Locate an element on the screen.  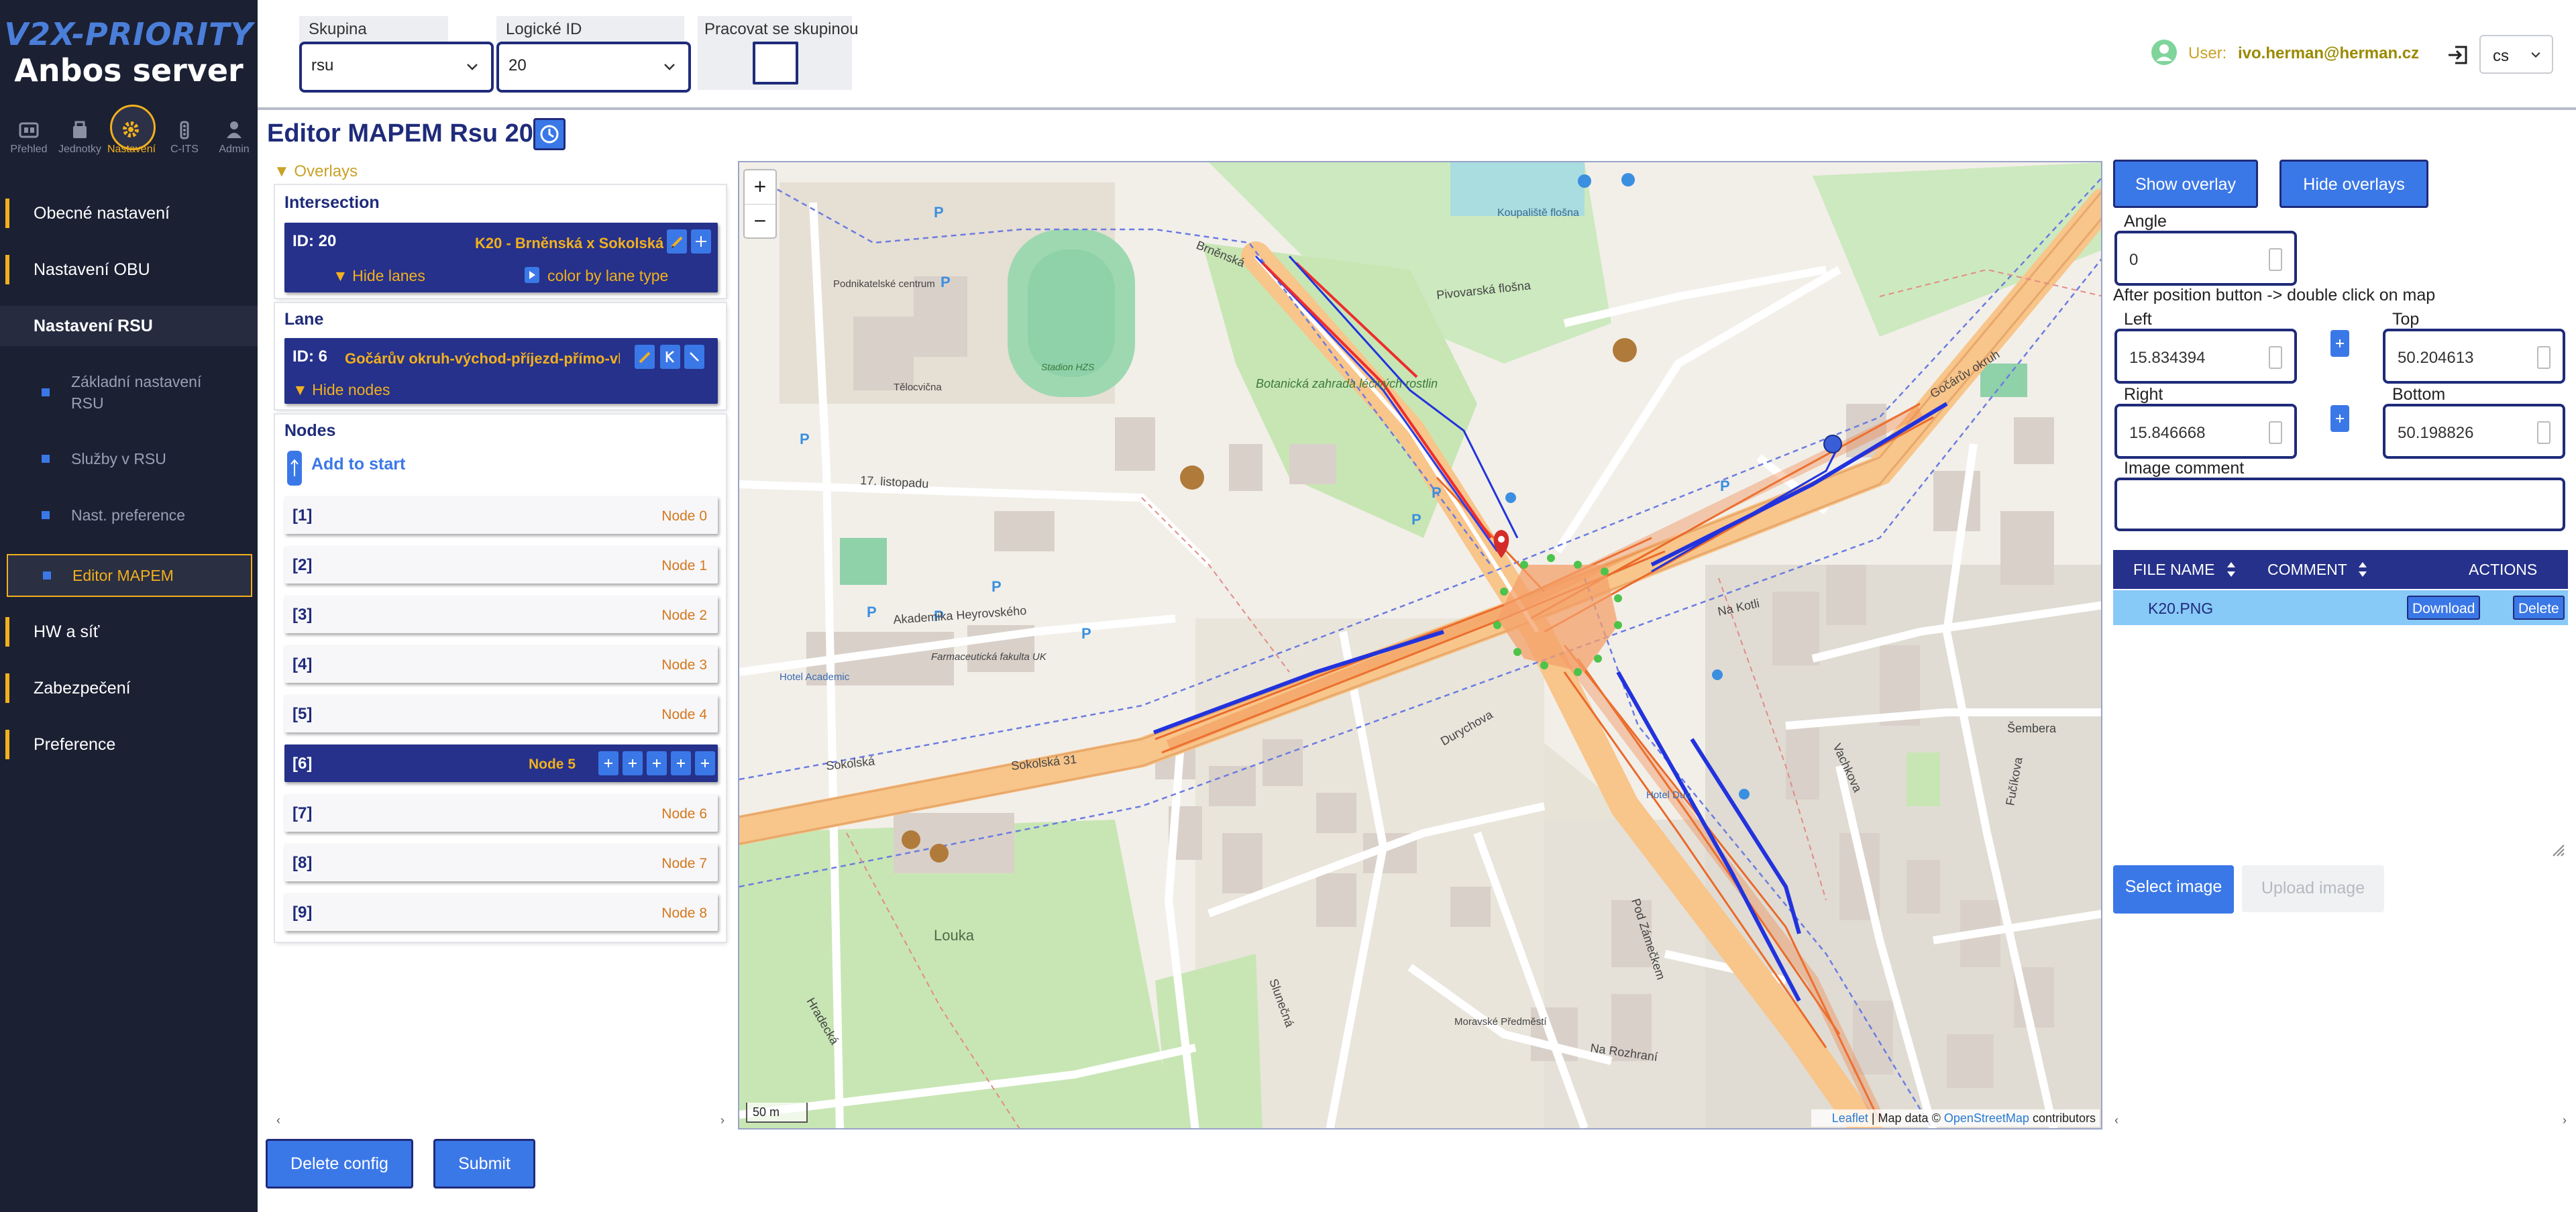
node-index: [8] is located at coordinates (302, 863).